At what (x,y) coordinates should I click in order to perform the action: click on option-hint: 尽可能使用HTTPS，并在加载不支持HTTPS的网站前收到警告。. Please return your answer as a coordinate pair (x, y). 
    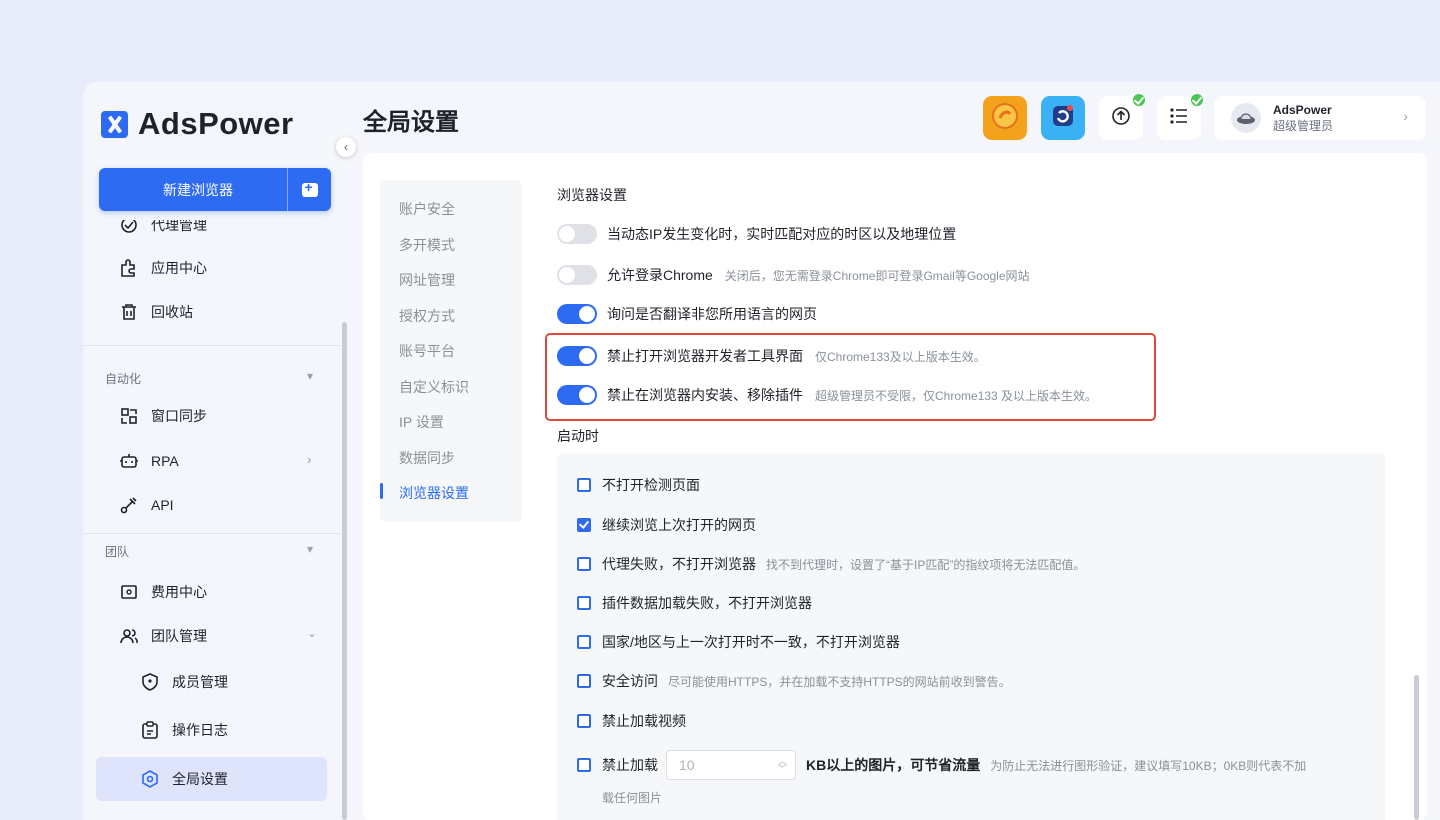
    Looking at the image, I should click on (839, 681).